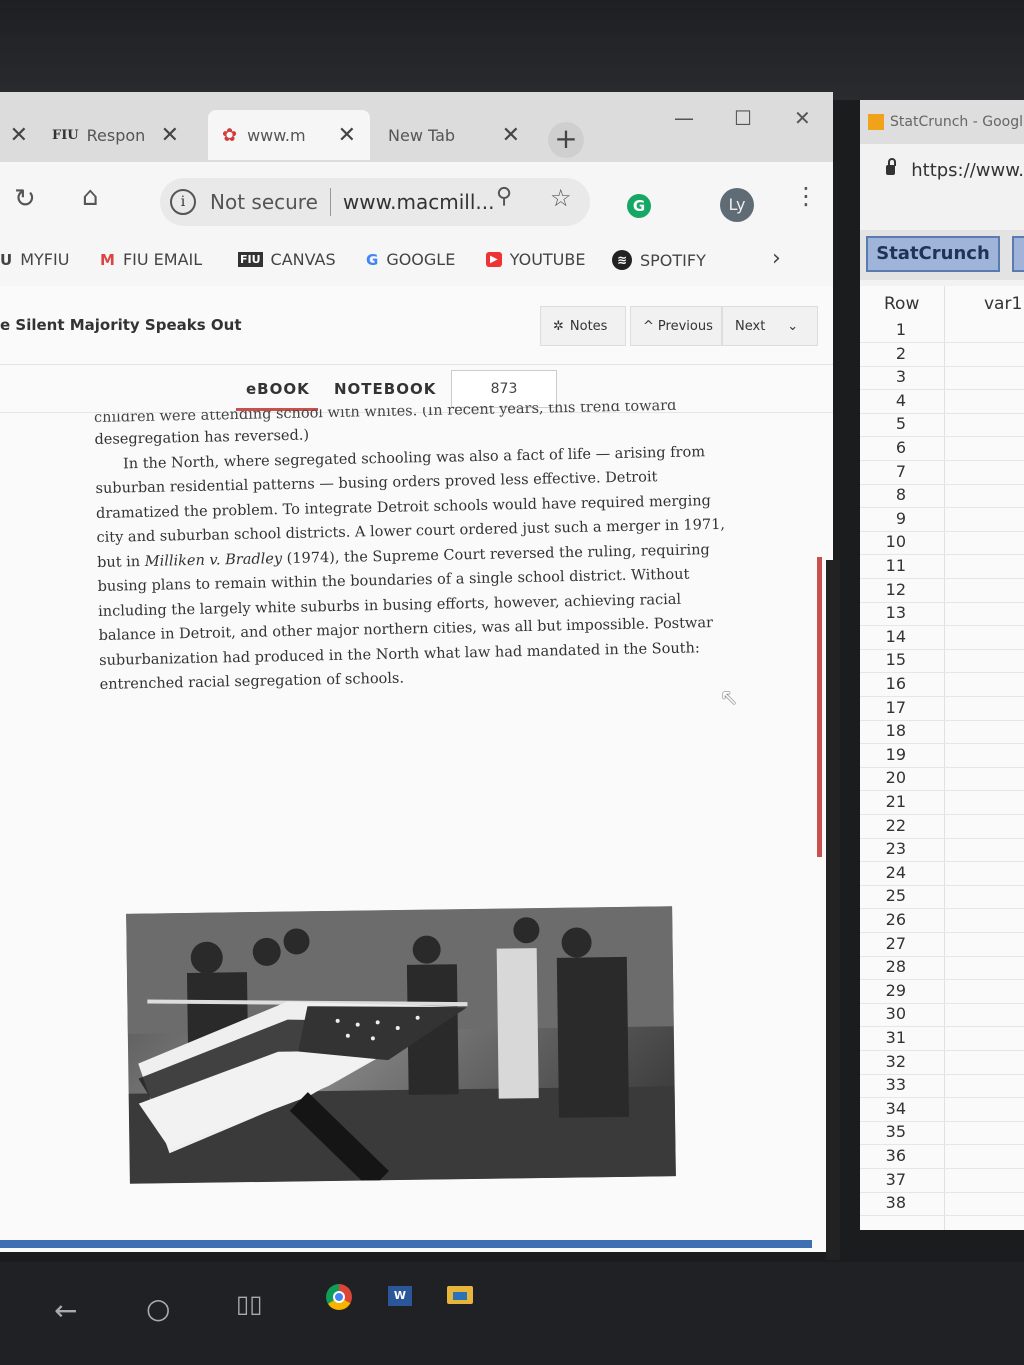 The width and height of the screenshot is (1024, 1365). Describe the element at coordinates (895, 589) in the screenshot. I see `row-number: 12` at that location.